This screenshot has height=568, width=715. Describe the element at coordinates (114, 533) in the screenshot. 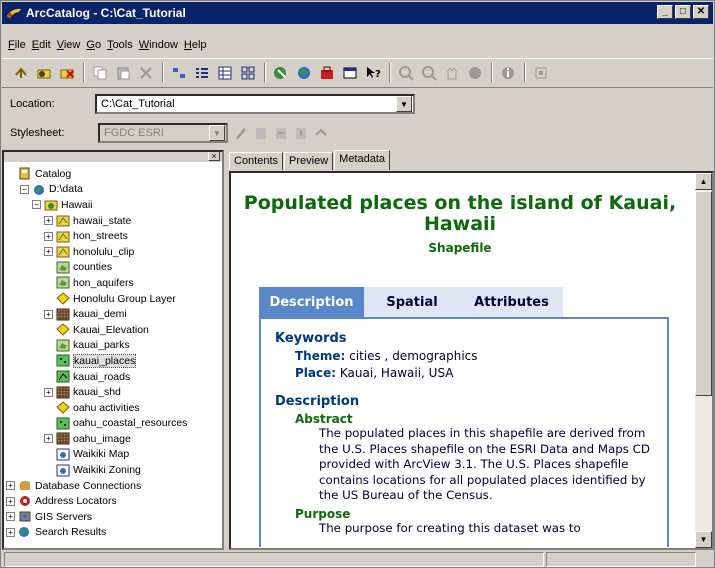

I see `tree-node-search-results: + Search Results` at that location.